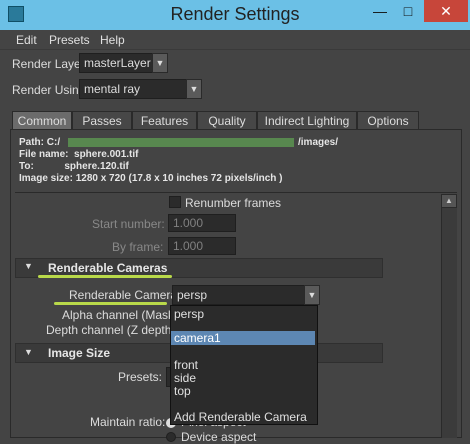 This screenshot has height=444, width=470. Describe the element at coordinates (40, 142) in the screenshot. I see `path-label: Path: C:/` at that location.